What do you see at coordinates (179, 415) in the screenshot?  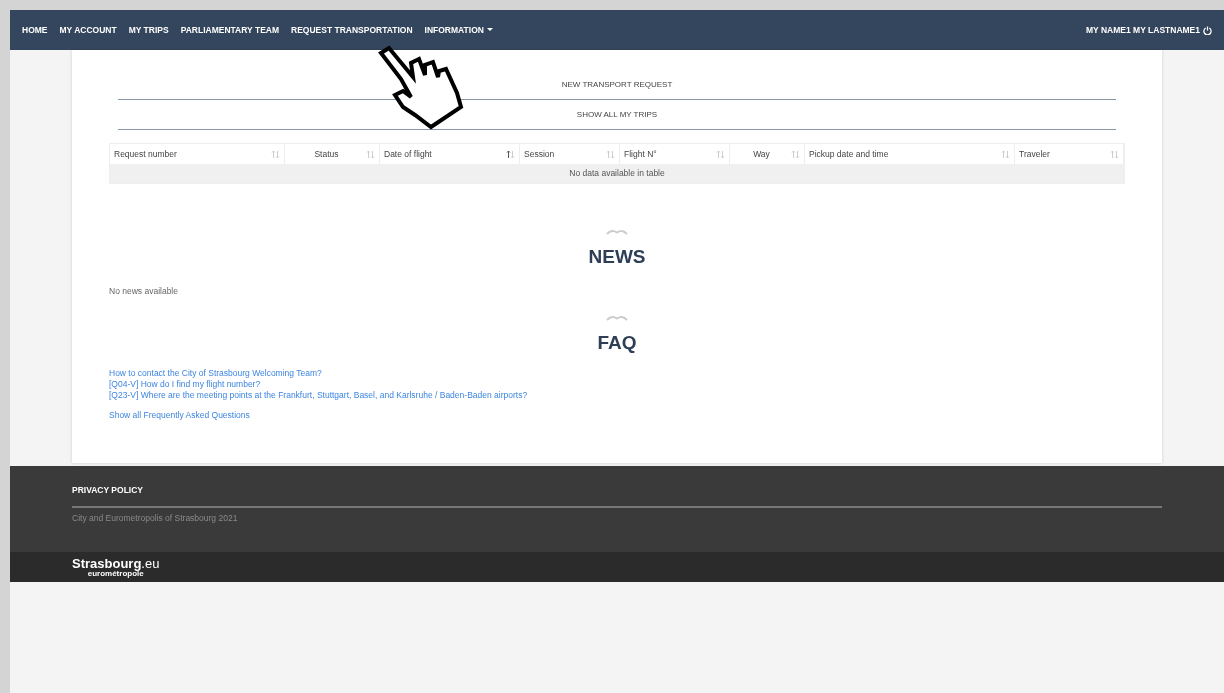 I see `show-all-faq-link: Show all Frequently Asked Questions` at bounding box center [179, 415].